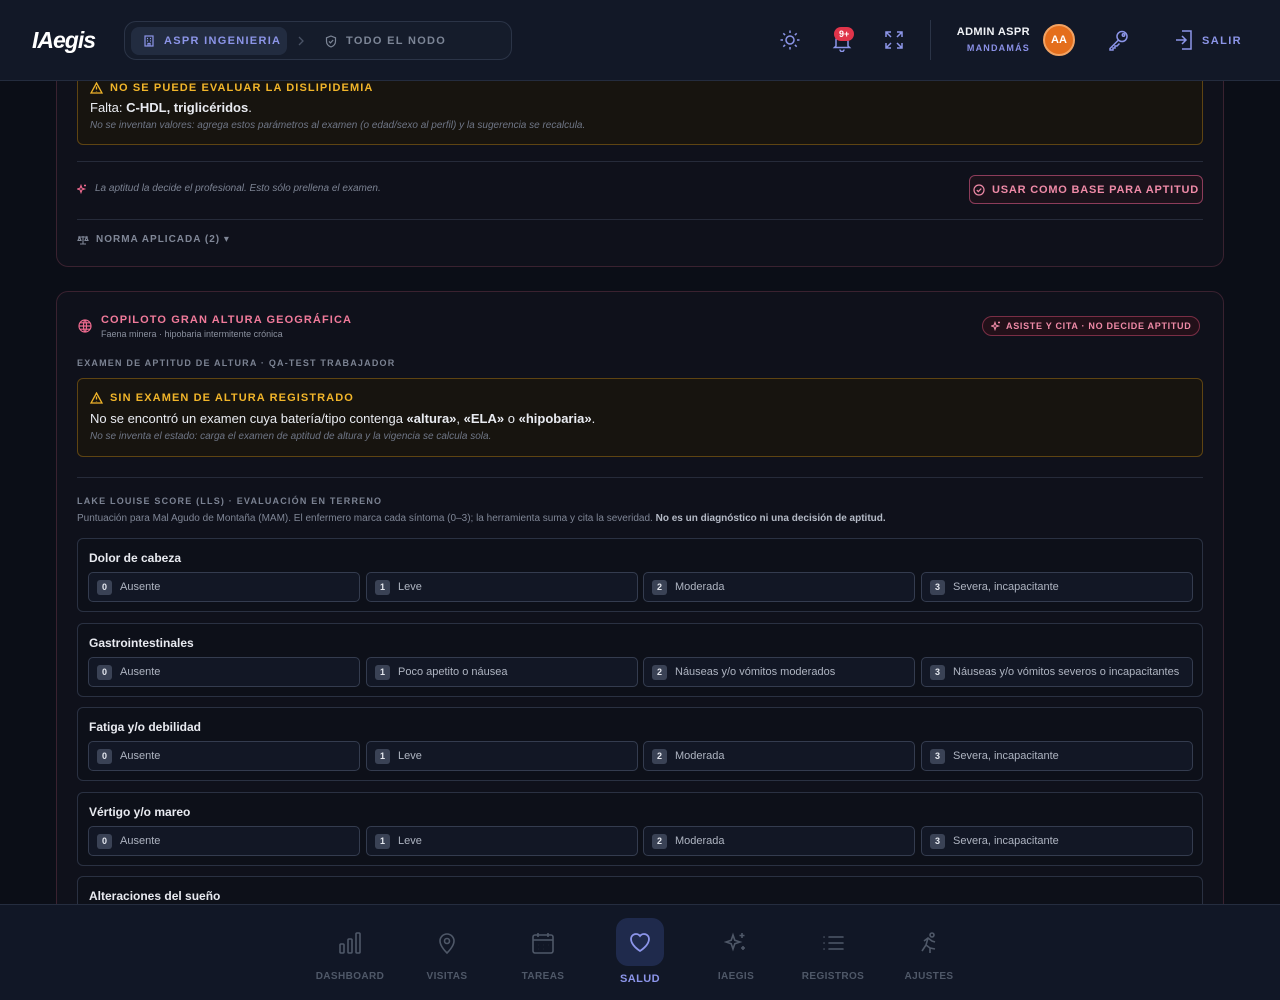 This screenshot has height=1000, width=1280. What do you see at coordinates (979, 189) in the screenshot?
I see `check-circle-icon` at bounding box center [979, 189].